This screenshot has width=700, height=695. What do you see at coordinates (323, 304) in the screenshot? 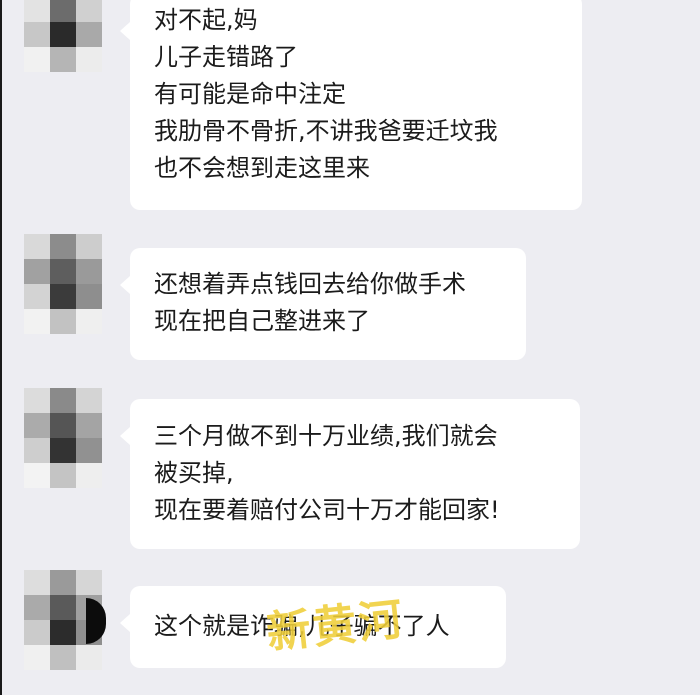
I see `message-bubble: 还想着弄点钱回去给你做手术 现在把自己整进来了` at bounding box center [323, 304].